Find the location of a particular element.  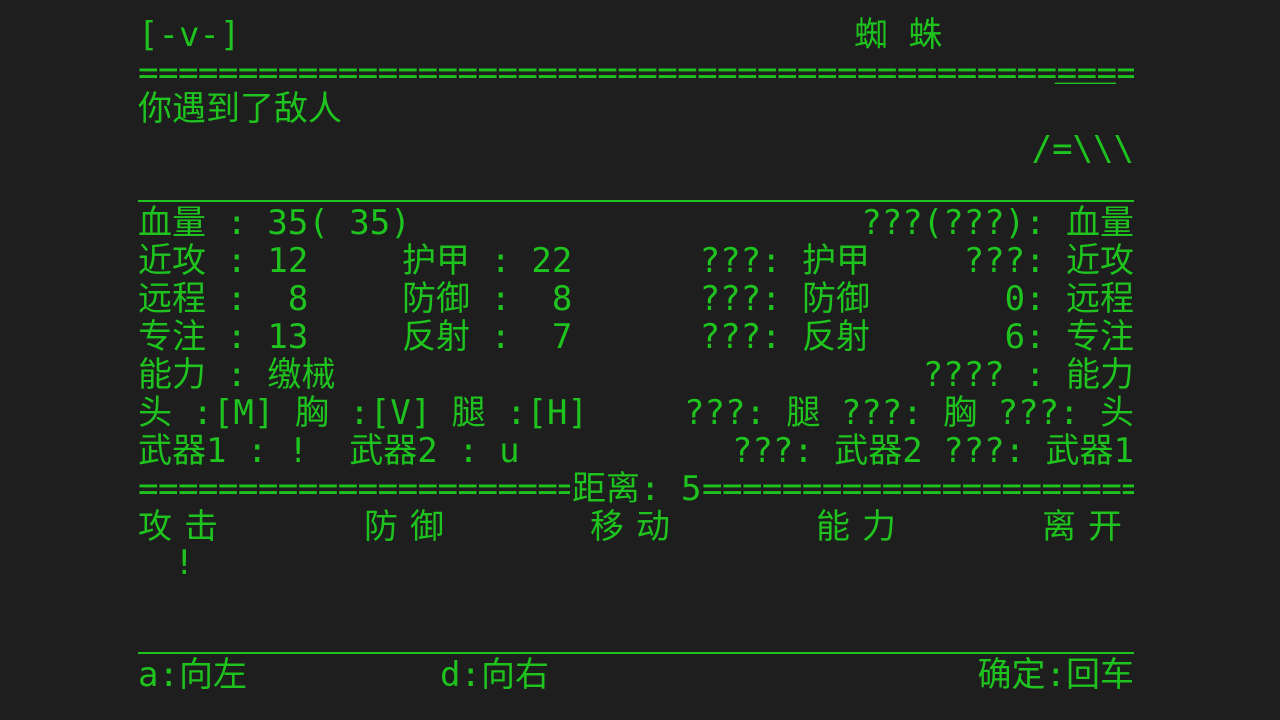

menu-attack: 攻击 is located at coordinates (184, 527).